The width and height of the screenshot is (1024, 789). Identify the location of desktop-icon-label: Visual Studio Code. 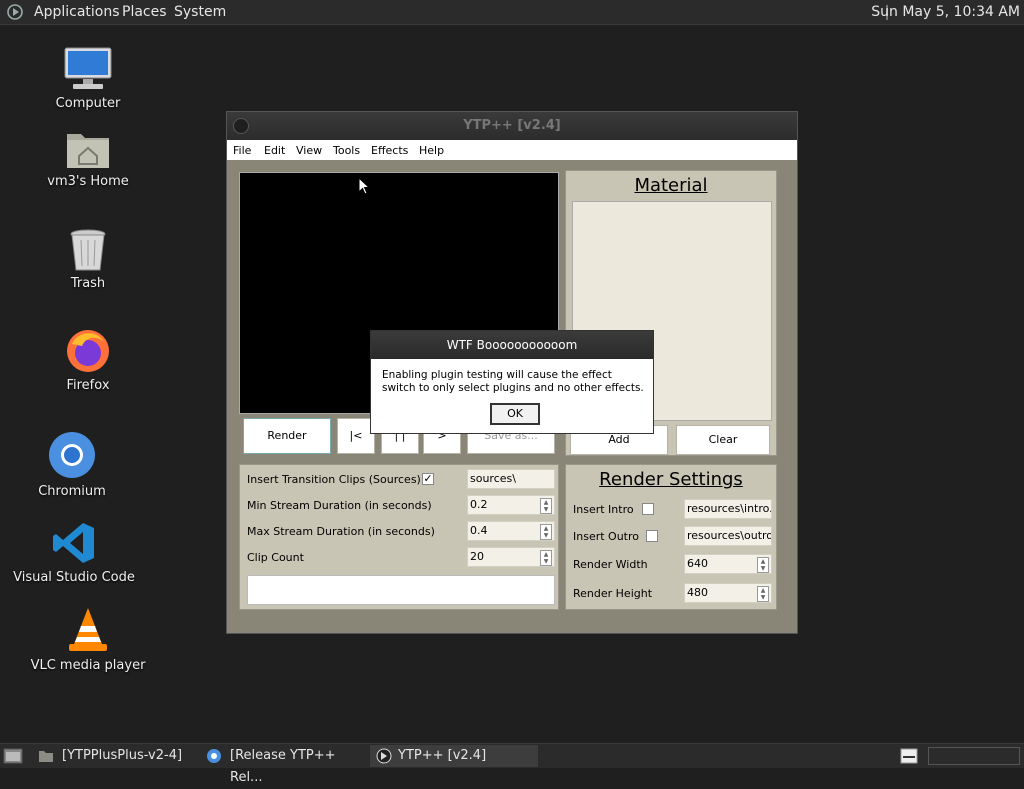
(74, 577).